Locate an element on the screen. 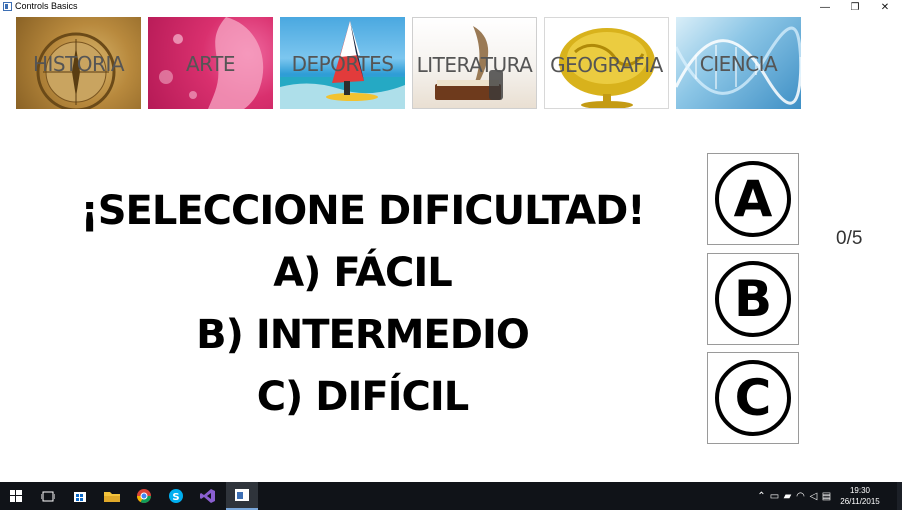 The width and height of the screenshot is (902, 510). system-tray: ⌃ ▭ ▰ ◠ ◁ ▤ is located at coordinates (794, 496).